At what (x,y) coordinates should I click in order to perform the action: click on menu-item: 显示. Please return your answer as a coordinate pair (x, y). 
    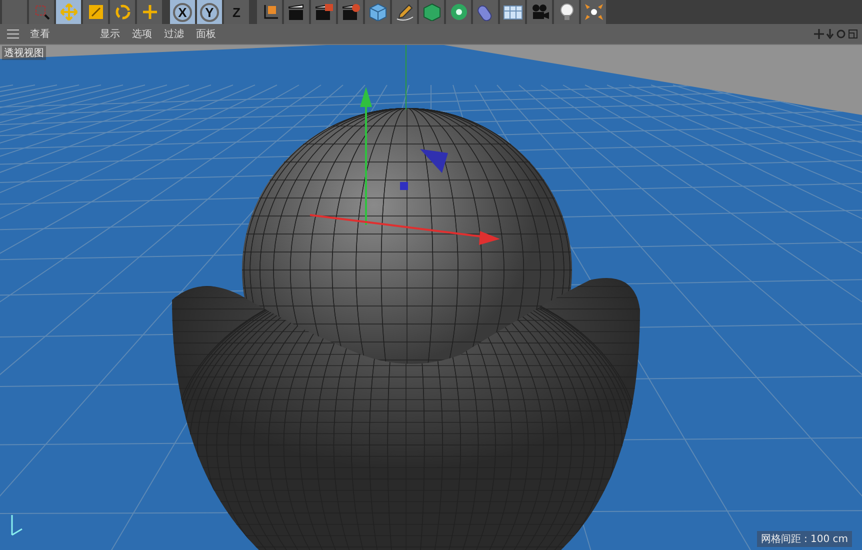
    Looking at the image, I should click on (110, 34).